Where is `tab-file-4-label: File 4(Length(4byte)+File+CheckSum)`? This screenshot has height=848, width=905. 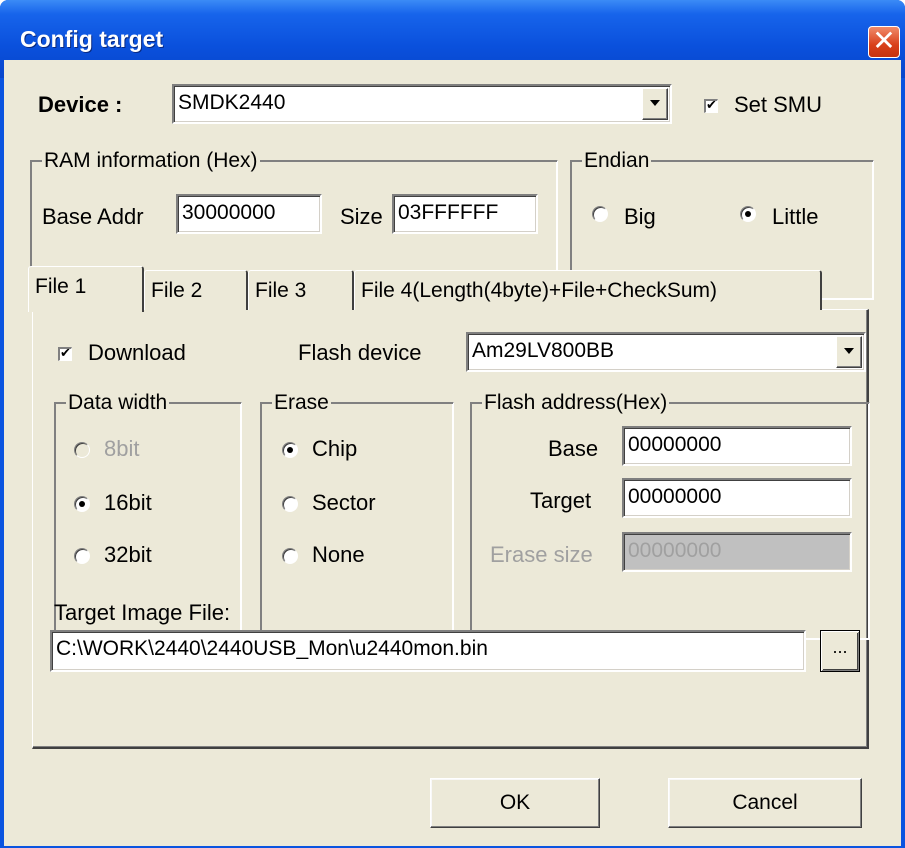 tab-file-4-label: File 4(Length(4byte)+File+CheckSum) is located at coordinates (539, 290).